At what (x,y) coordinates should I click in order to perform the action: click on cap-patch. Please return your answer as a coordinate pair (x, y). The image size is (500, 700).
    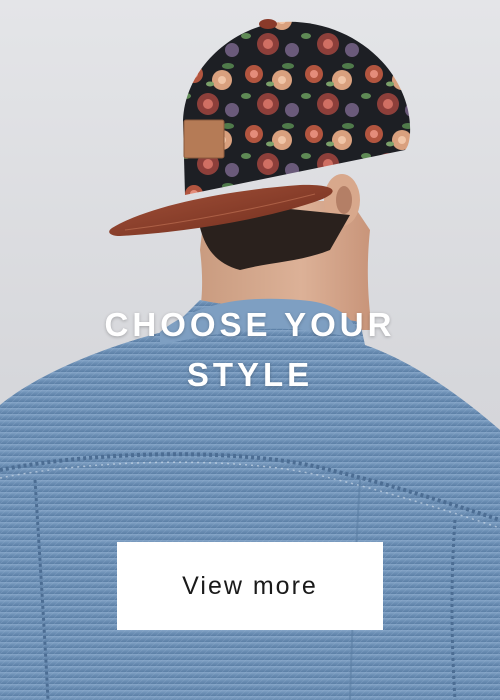
    Looking at the image, I should click on (204, 139).